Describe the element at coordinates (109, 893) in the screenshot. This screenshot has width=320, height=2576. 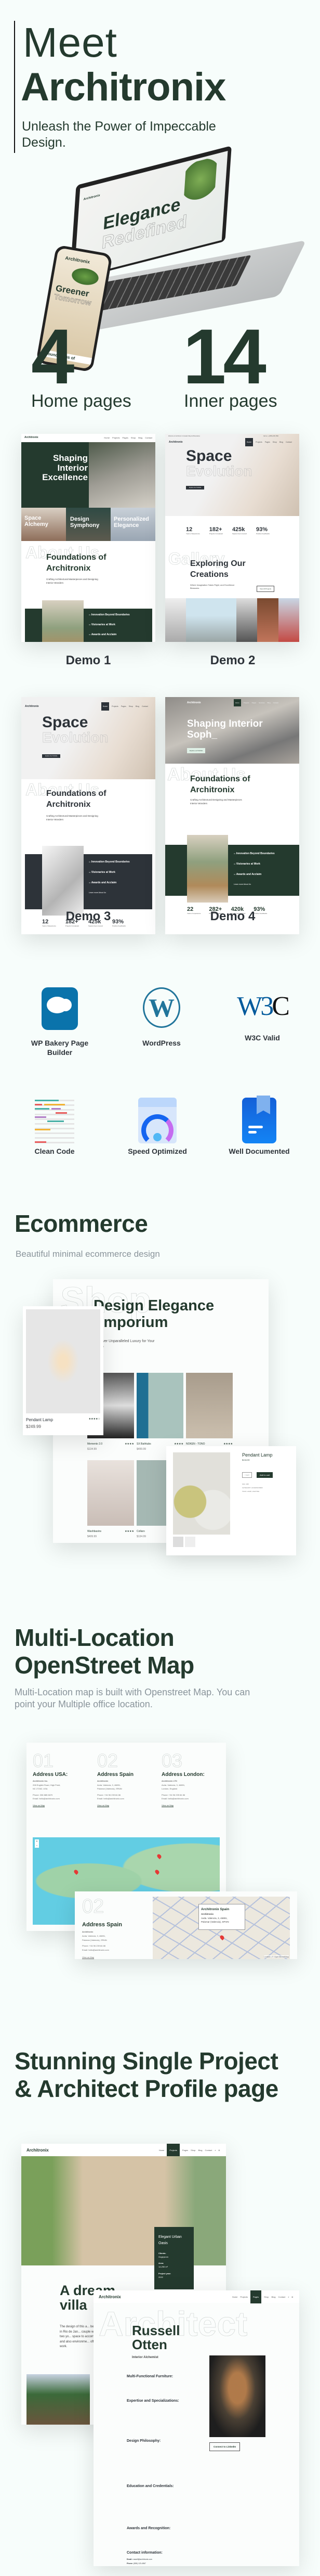
I see `demo-3-learn-more: Learn more About Us` at that location.